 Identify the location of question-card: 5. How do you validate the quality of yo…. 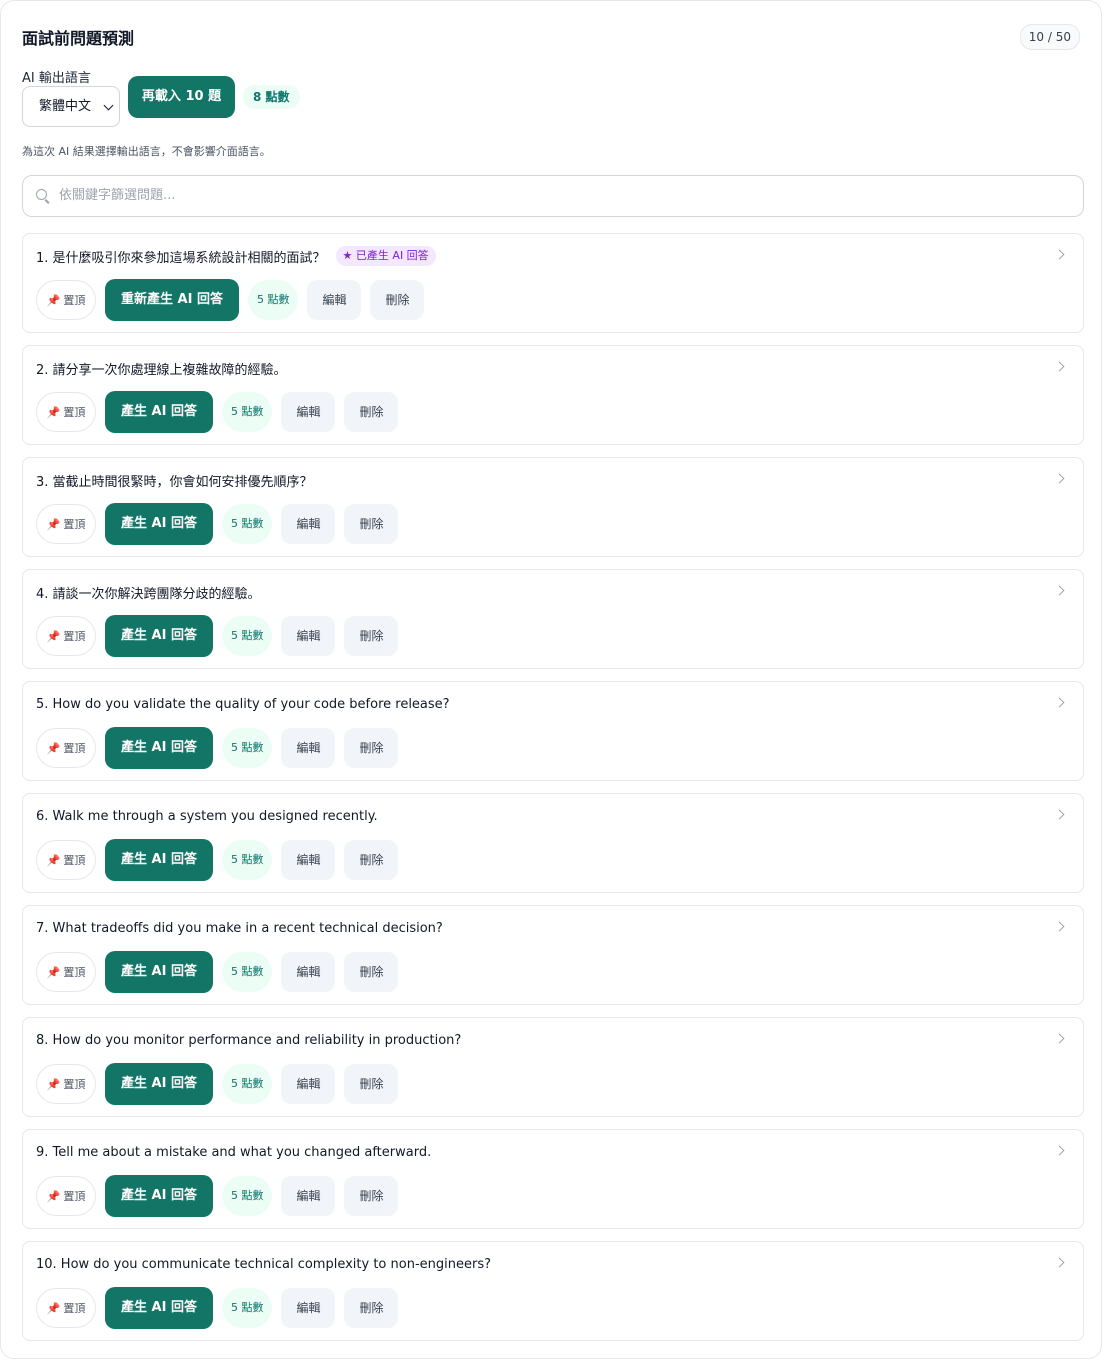
(553, 731).